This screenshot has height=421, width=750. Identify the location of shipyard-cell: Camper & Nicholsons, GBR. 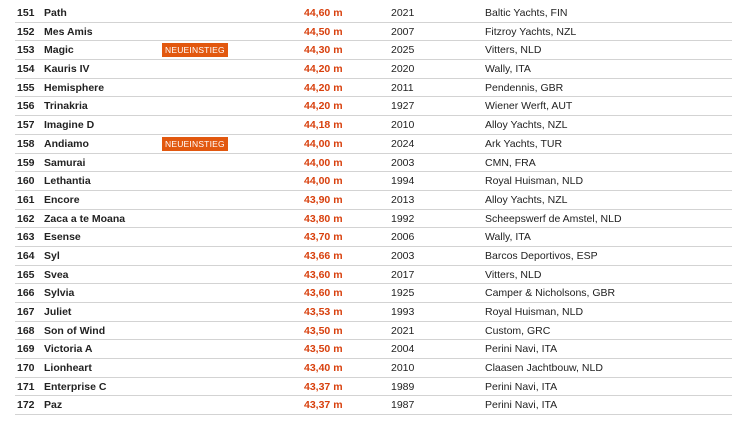
(550, 293).